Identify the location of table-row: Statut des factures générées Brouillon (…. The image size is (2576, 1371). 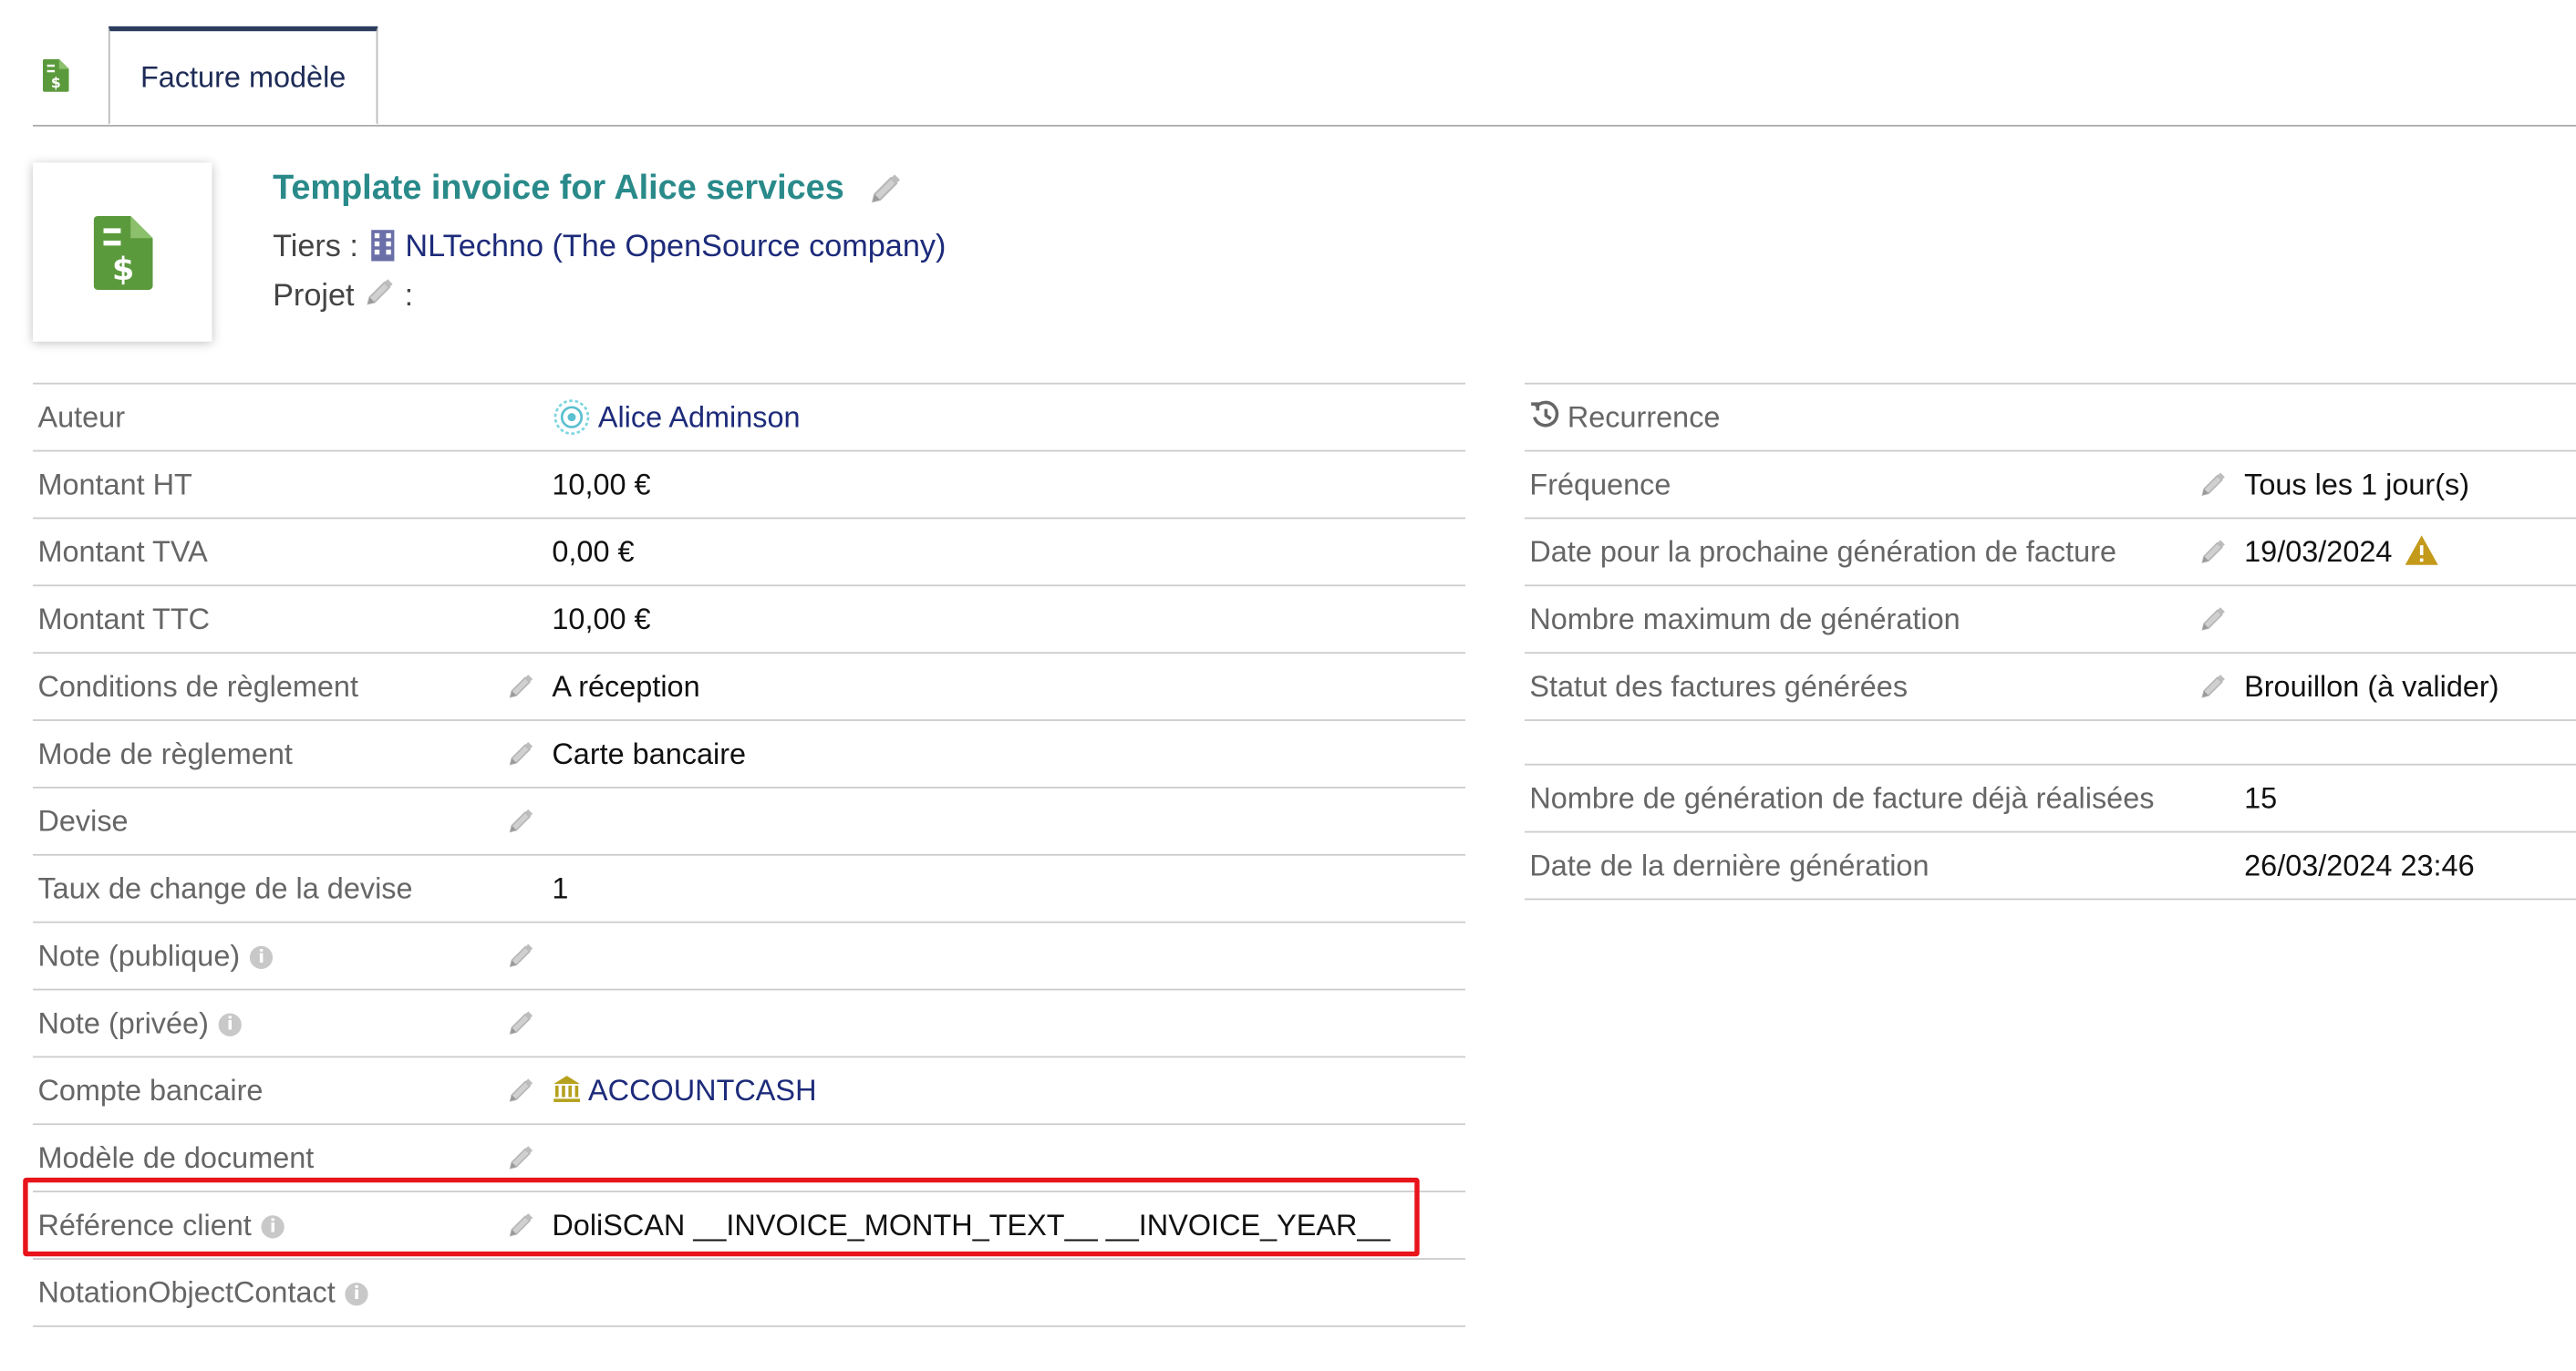
(2050, 687).